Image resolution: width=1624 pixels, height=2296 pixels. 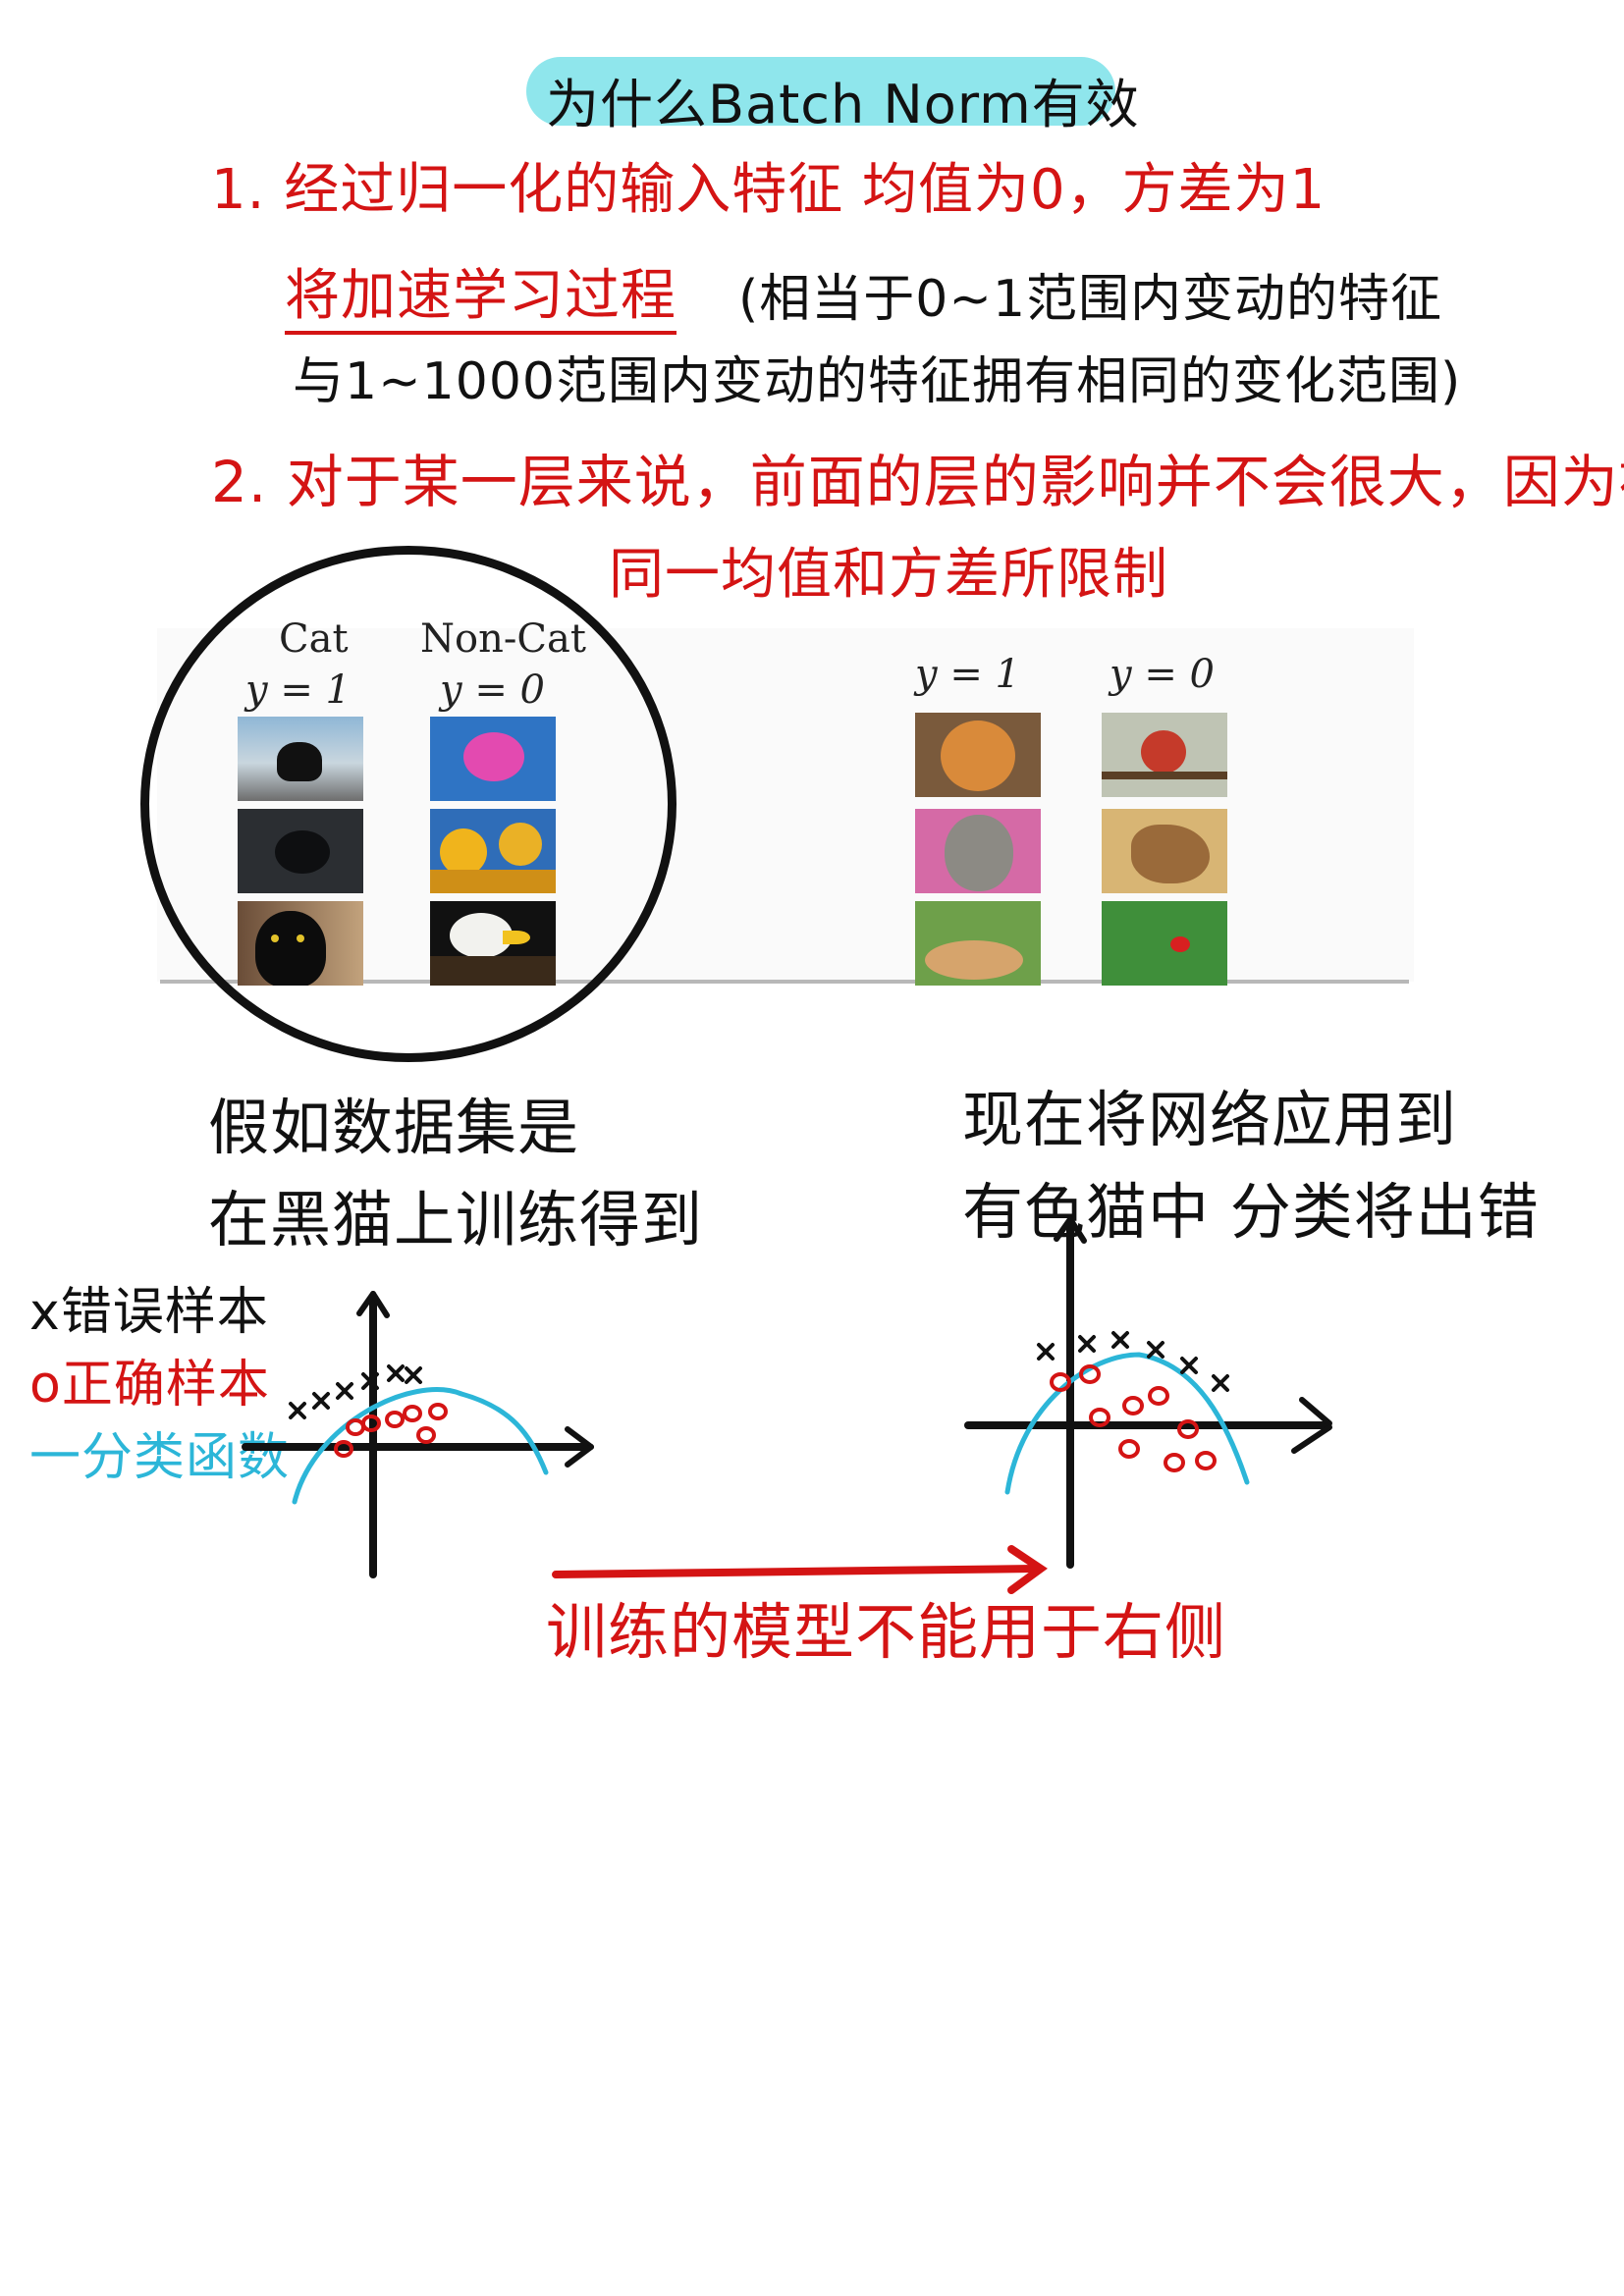 What do you see at coordinates (418, 1434) in the screenshot?
I see `left-plot` at bounding box center [418, 1434].